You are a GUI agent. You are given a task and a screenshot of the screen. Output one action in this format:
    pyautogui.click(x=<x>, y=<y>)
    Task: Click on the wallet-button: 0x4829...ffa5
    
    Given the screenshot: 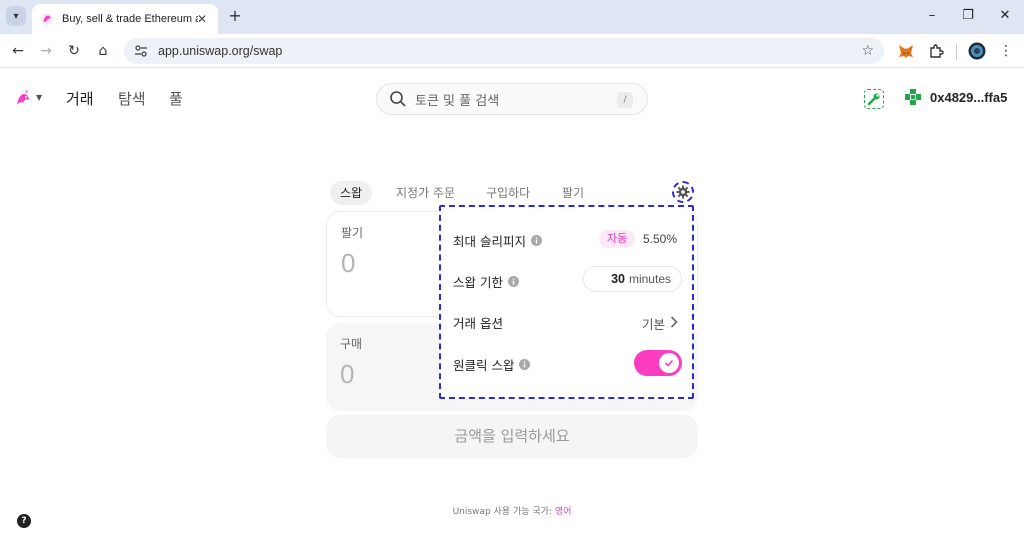 What is the action you would take?
    pyautogui.click(x=955, y=97)
    